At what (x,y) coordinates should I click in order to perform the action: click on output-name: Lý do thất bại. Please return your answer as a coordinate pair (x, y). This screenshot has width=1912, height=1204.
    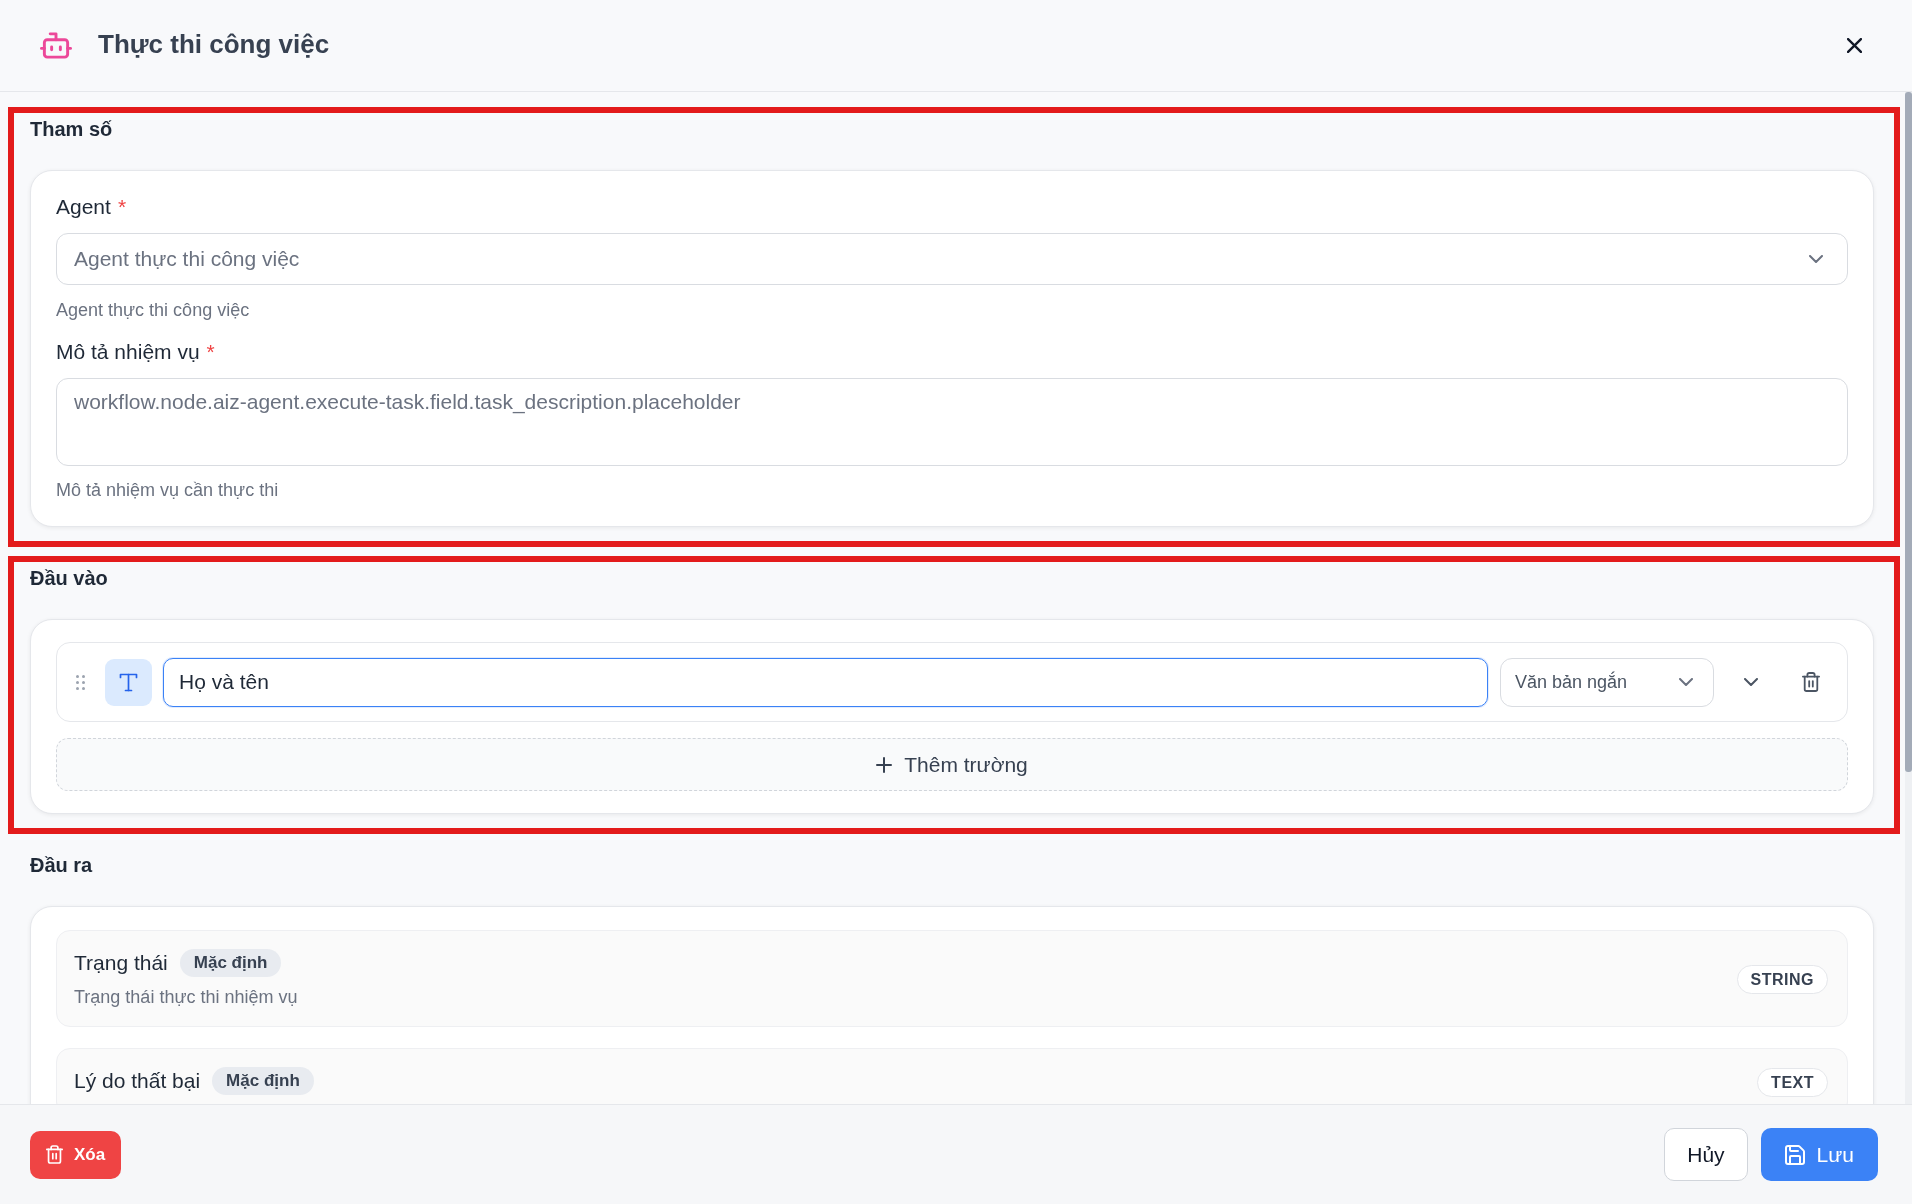
    Looking at the image, I should click on (137, 1081).